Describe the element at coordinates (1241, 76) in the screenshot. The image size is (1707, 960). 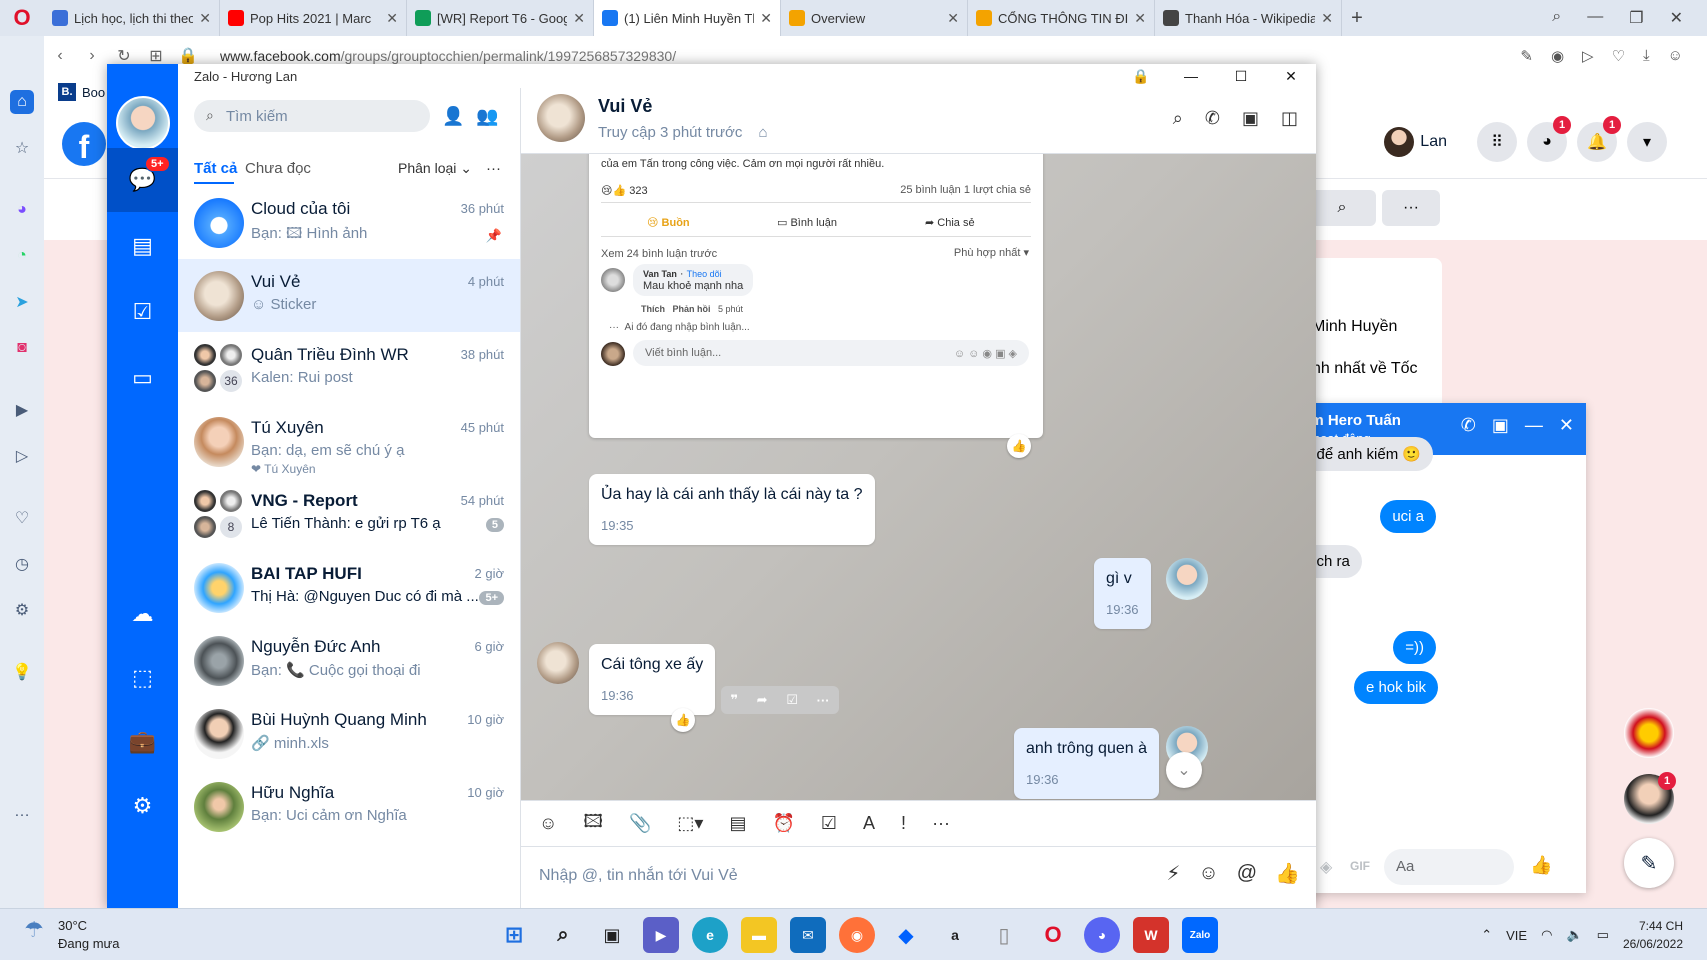
I see `maximize-icon: ☐` at that location.